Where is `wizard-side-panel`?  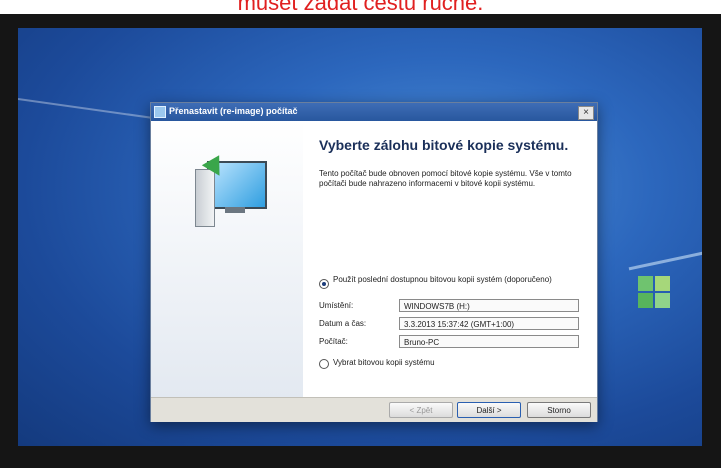 wizard-side-panel is located at coordinates (227, 259).